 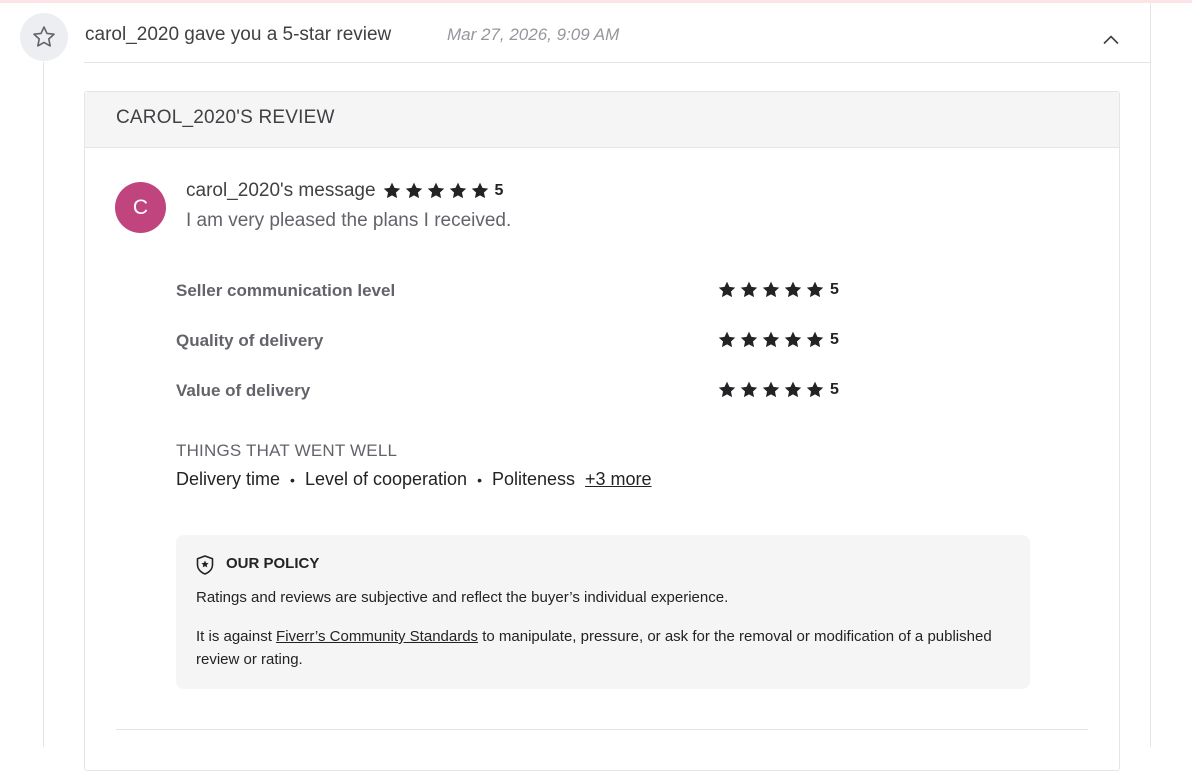 I want to click on went-well-item: Delivery time, so click(x=228, y=479).